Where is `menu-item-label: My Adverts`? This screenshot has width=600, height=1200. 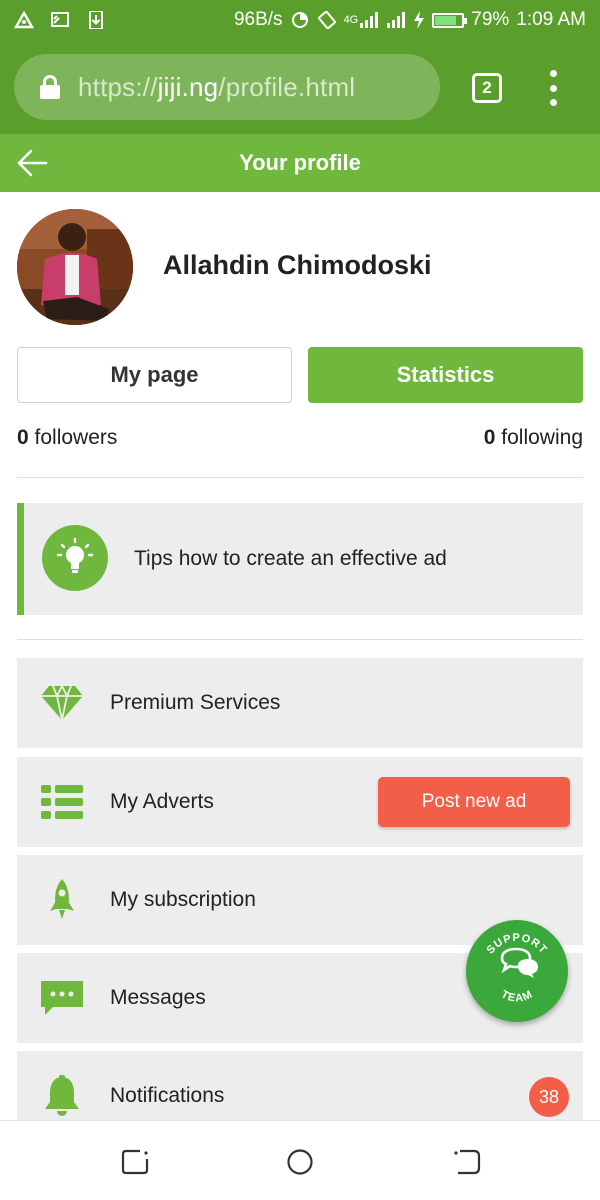
menu-item-label: My Adverts is located at coordinates (162, 801).